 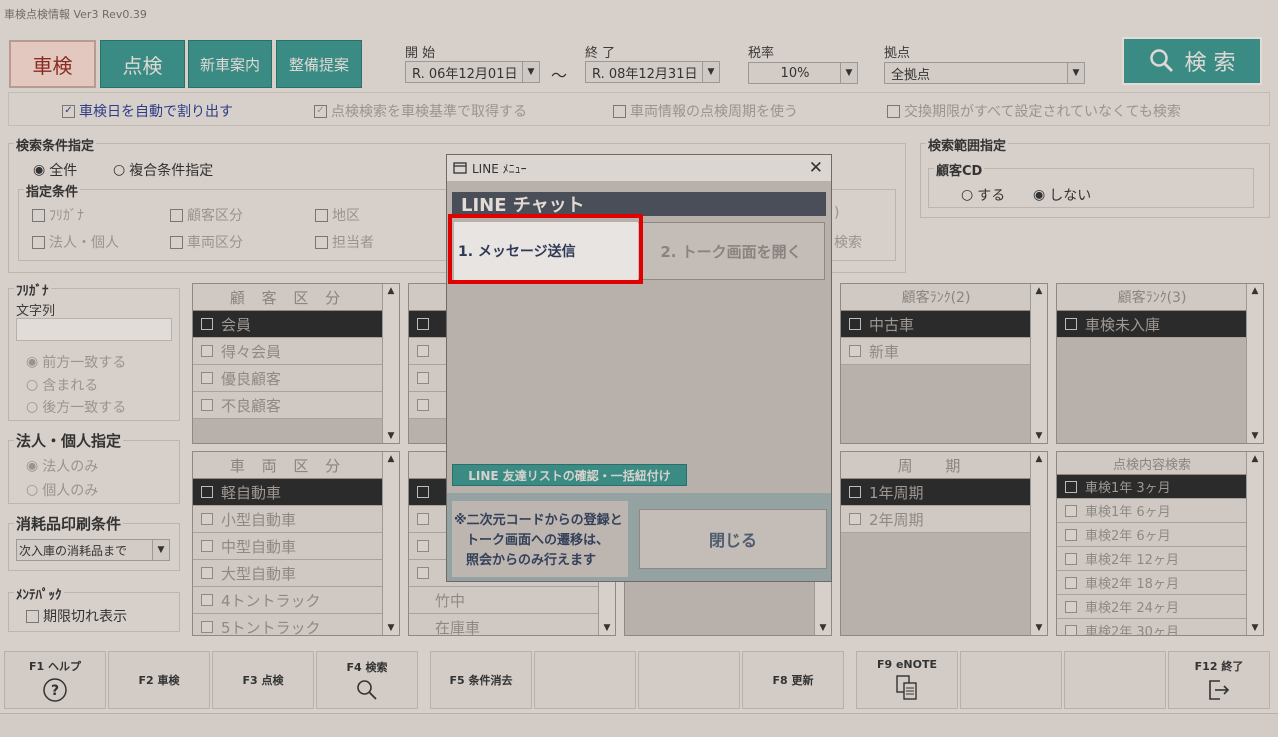 I want to click on f3-tenken-button: F3 点検, so click(x=263, y=680).